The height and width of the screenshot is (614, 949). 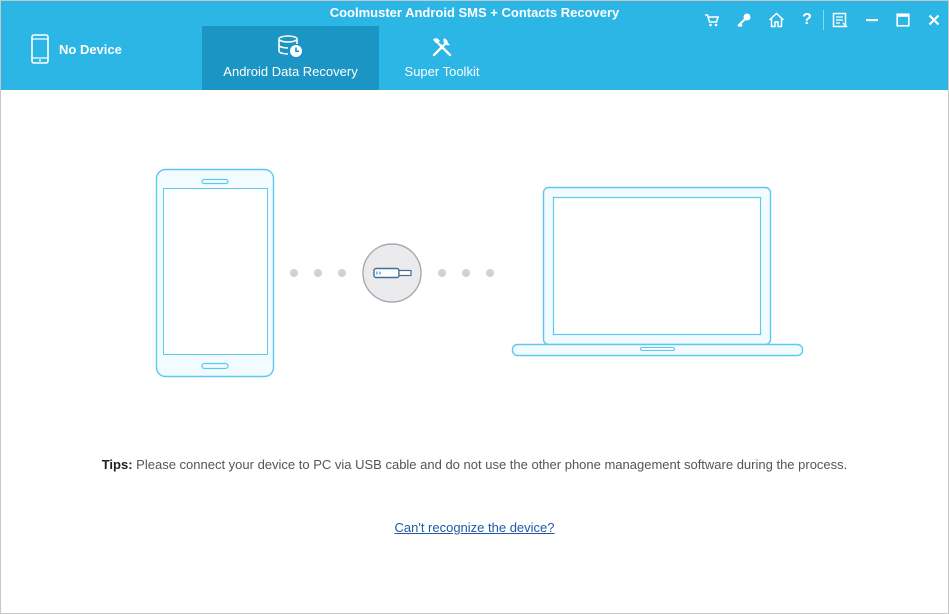 I want to click on tips-prefix: Tips:, so click(x=117, y=464).